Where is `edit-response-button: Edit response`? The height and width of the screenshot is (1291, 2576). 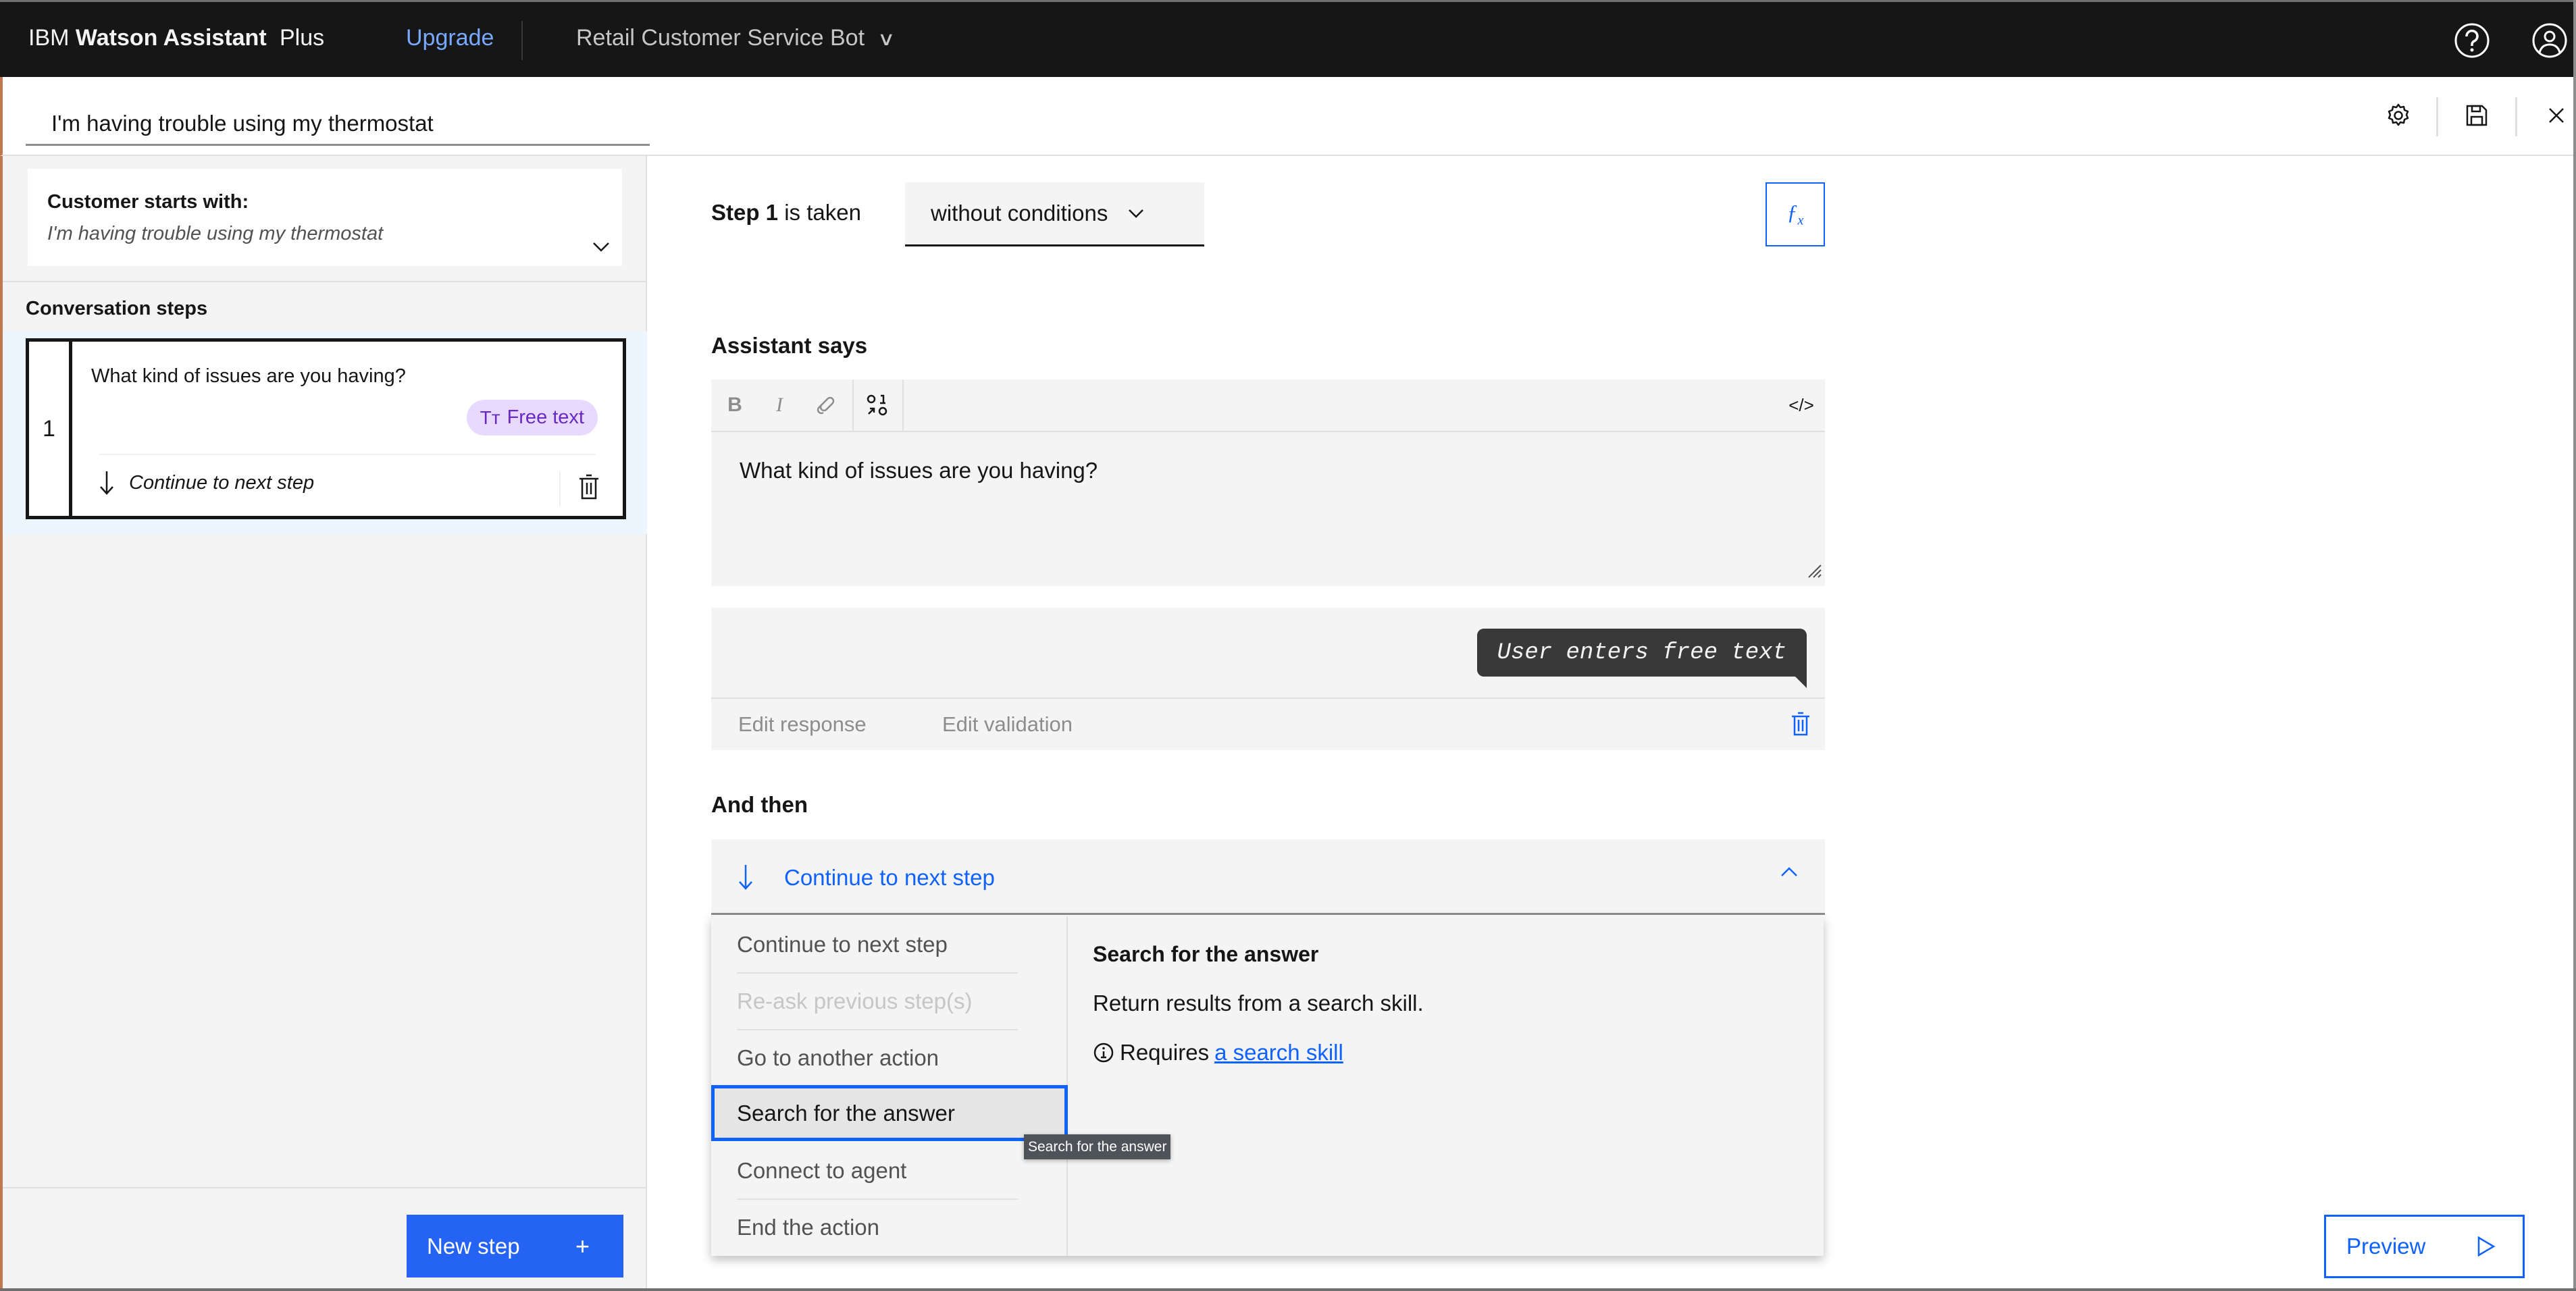
edit-response-button: Edit response is located at coordinates (802, 724).